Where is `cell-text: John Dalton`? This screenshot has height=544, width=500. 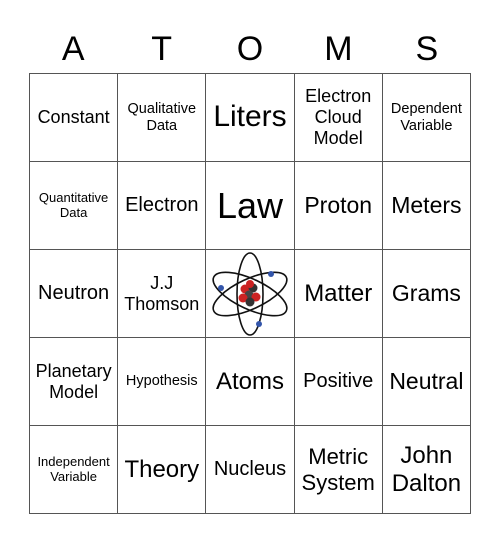 cell-text: John Dalton is located at coordinates (426, 469).